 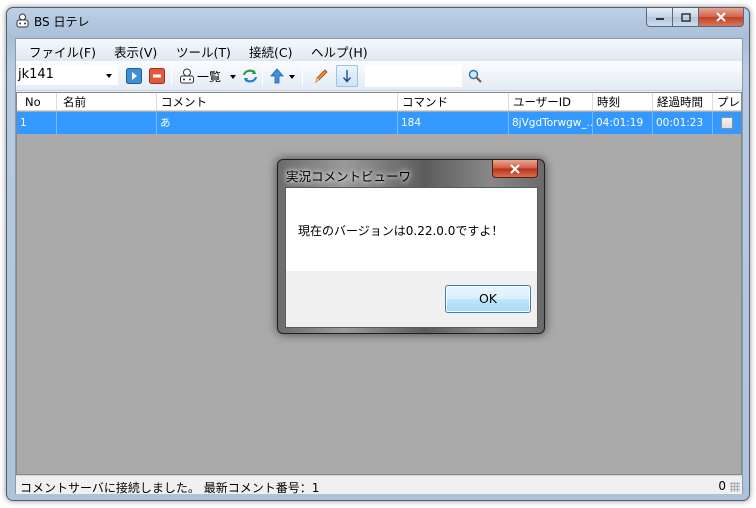 What do you see at coordinates (339, 51) in the screenshot?
I see `menu-help: ヘルプ(H)` at bounding box center [339, 51].